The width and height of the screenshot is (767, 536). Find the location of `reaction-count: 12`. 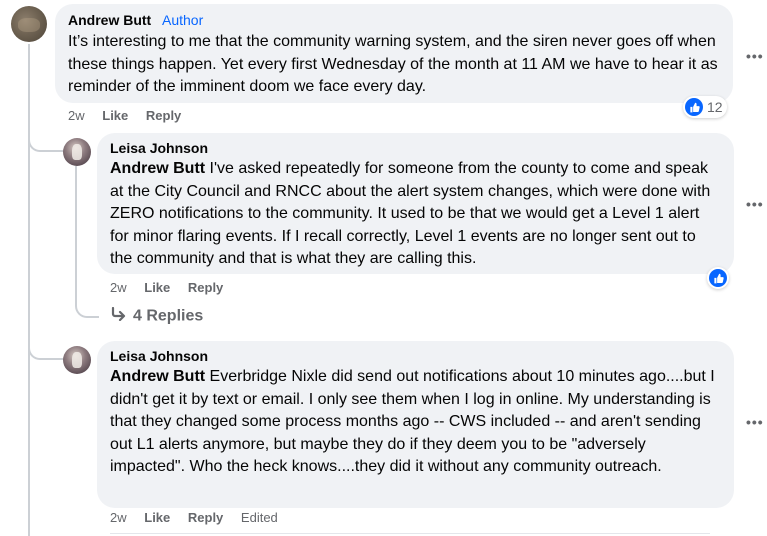

reaction-count: 12 is located at coordinates (715, 107).